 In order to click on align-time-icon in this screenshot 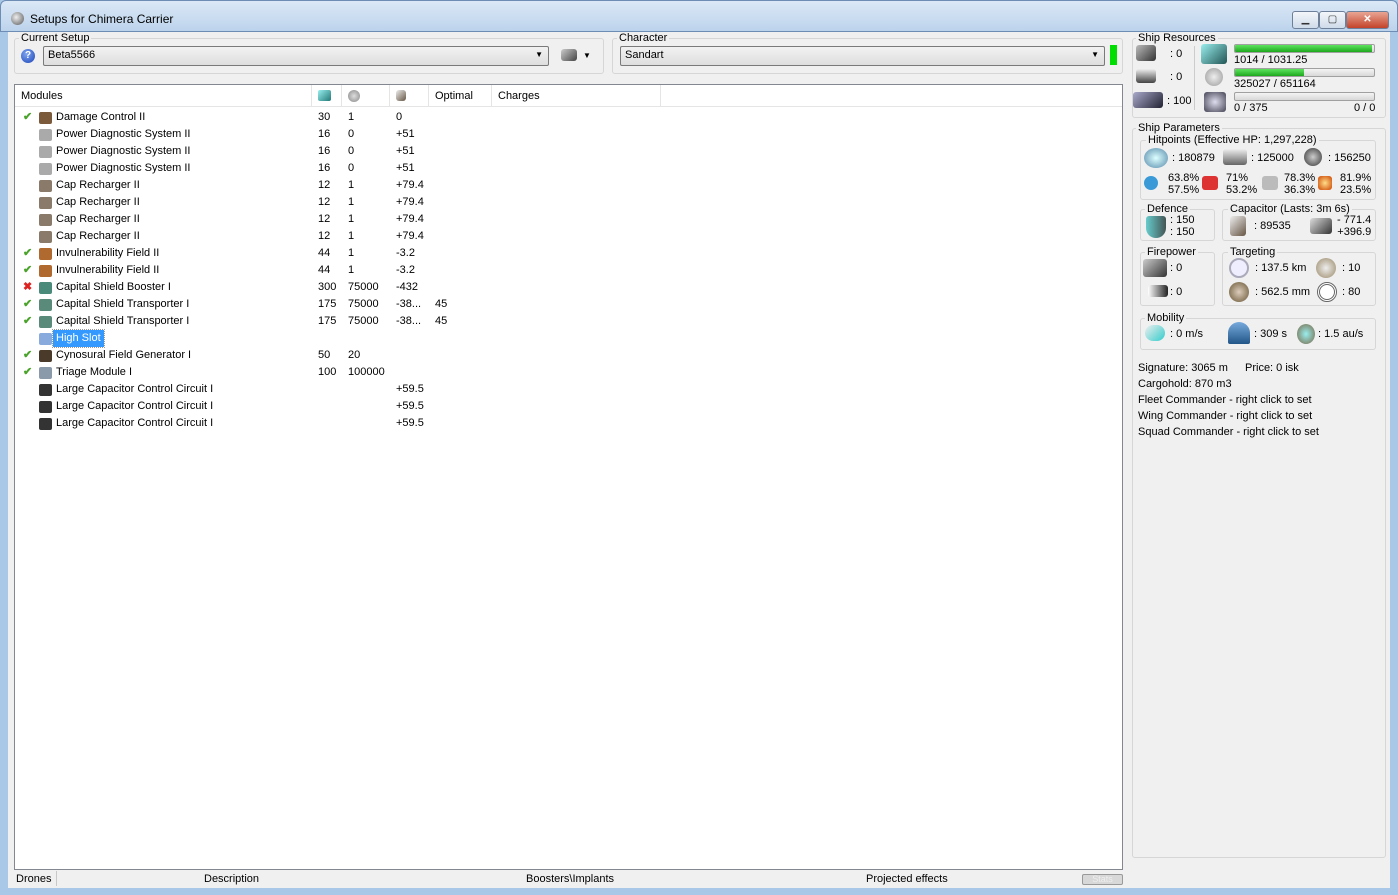, I will do `click(1239, 333)`.